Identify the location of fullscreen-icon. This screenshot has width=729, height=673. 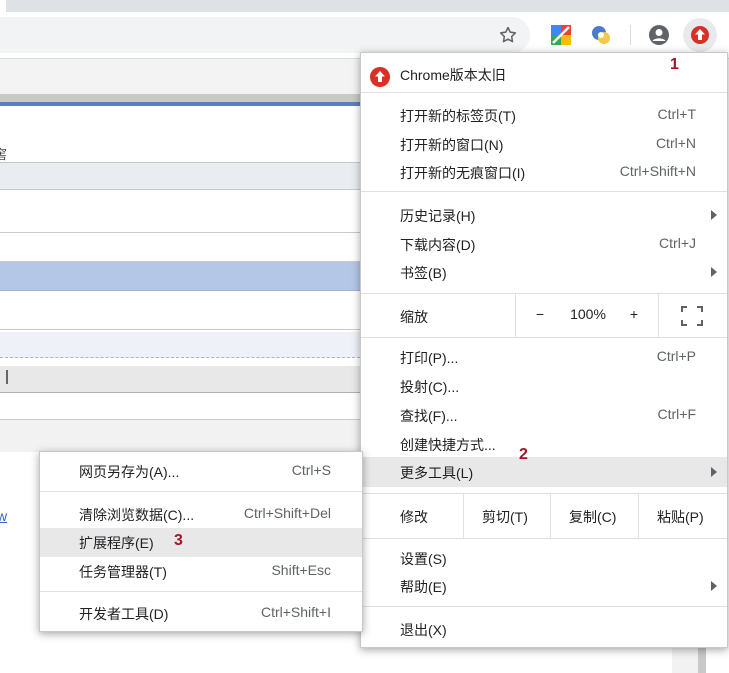
(692, 316).